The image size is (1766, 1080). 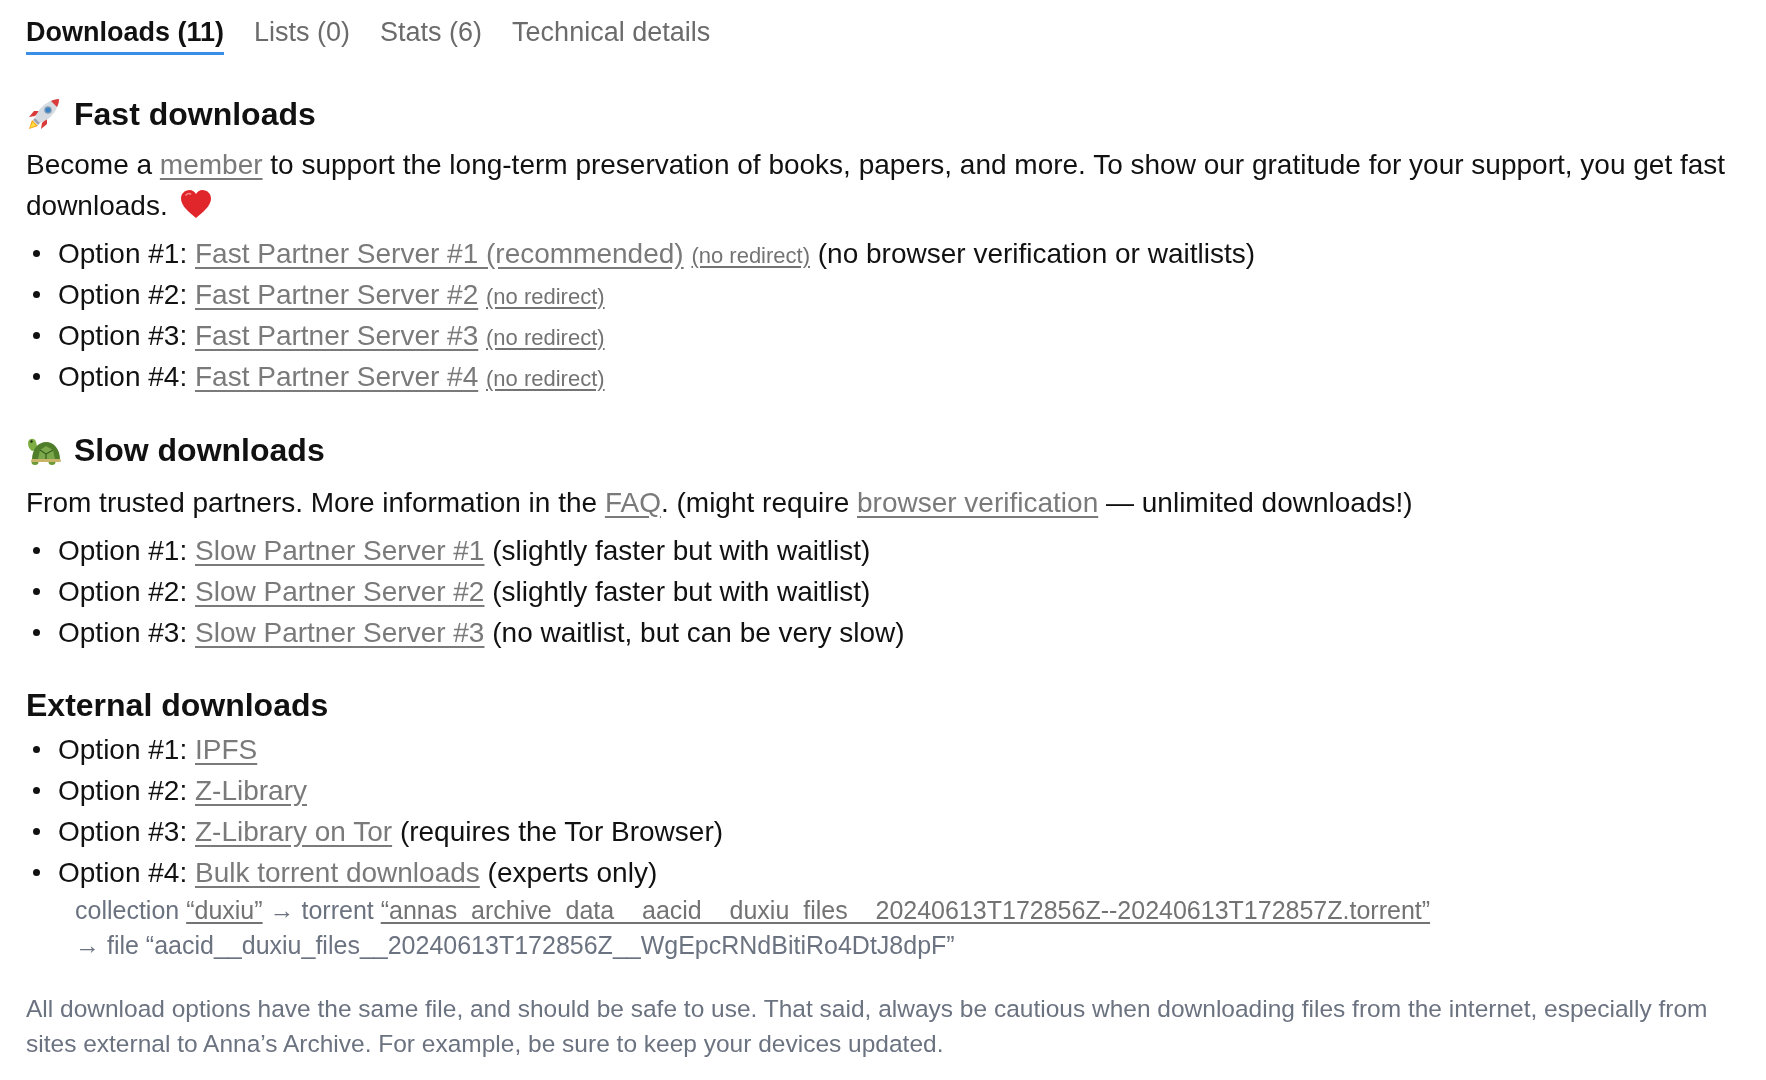 I want to click on link: Fast Partner Server #3, so click(x=337, y=335).